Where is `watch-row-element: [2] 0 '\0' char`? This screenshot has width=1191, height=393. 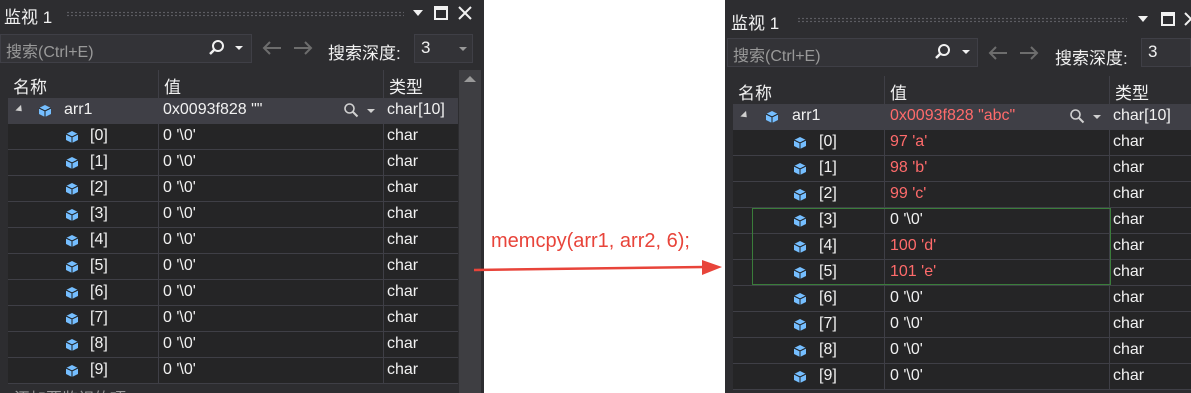 watch-row-element: [2] 0 '\0' char is located at coordinates (233, 189).